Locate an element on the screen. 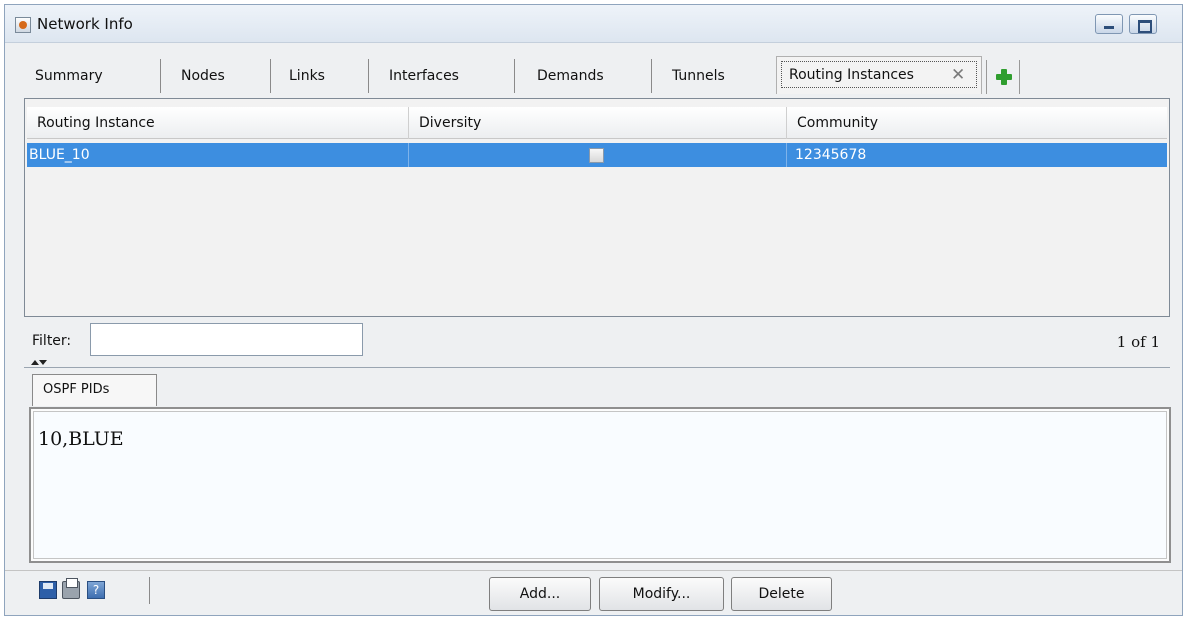  tab-nodes-label: Nodes is located at coordinates (203, 76).